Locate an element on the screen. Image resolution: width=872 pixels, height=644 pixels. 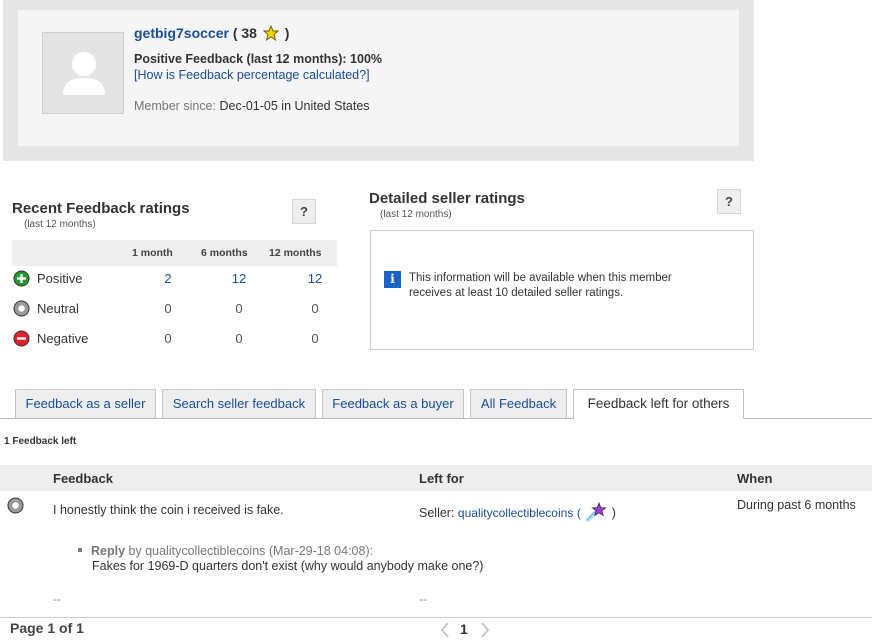
score-close: ) is located at coordinates (287, 33).